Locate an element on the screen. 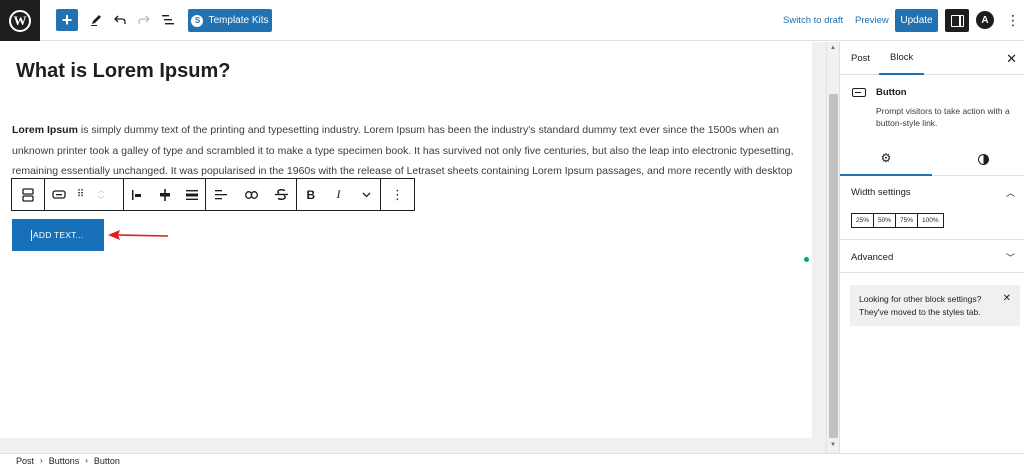 The width and height of the screenshot is (1024, 467). tab-styles is located at coordinates (980, 159).